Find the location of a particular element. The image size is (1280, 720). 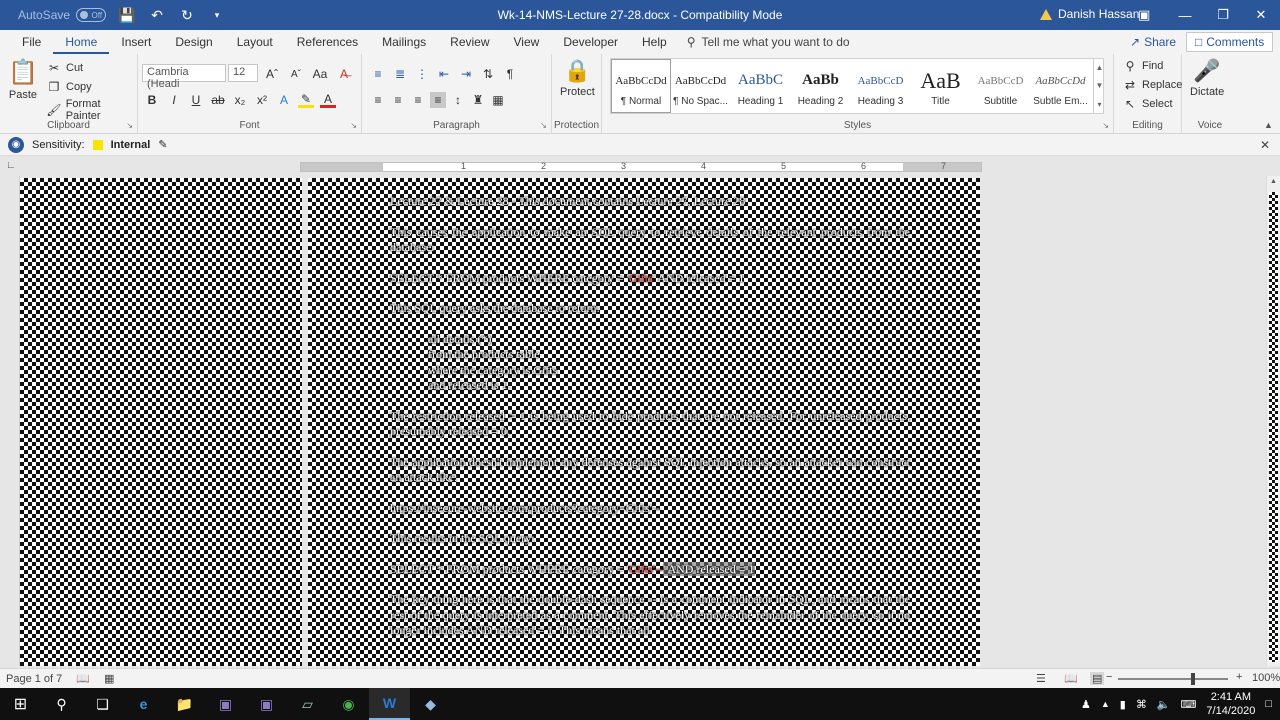

chevron-down-icon: ▼ is located at coordinates (1100, 85).